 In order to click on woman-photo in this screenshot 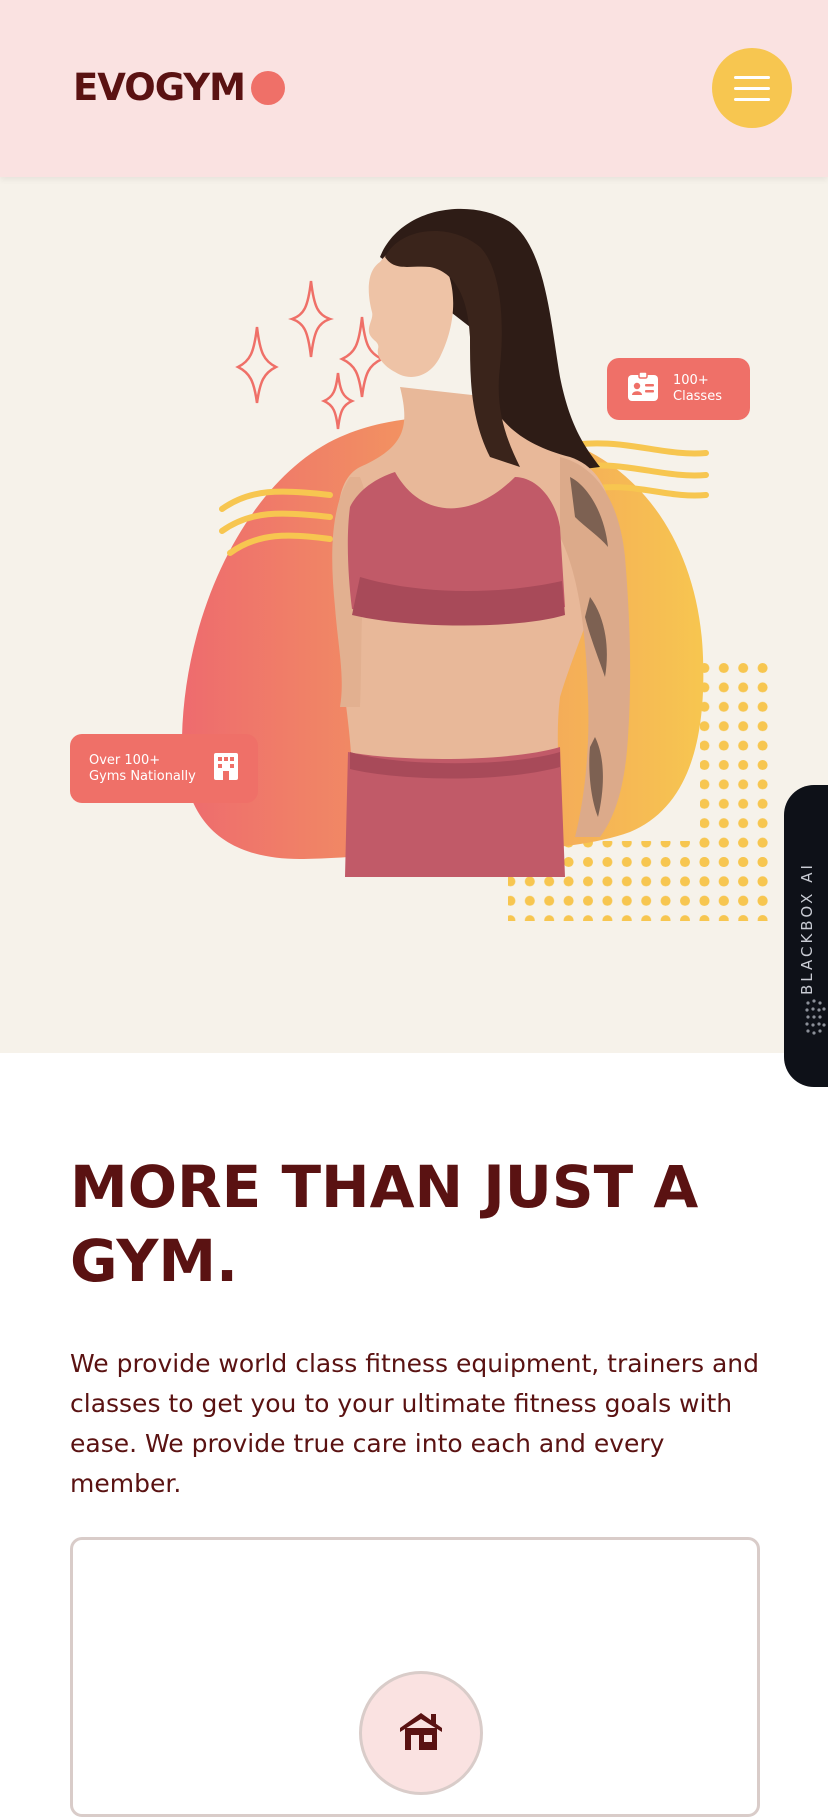, I will do `click(481, 542)`.